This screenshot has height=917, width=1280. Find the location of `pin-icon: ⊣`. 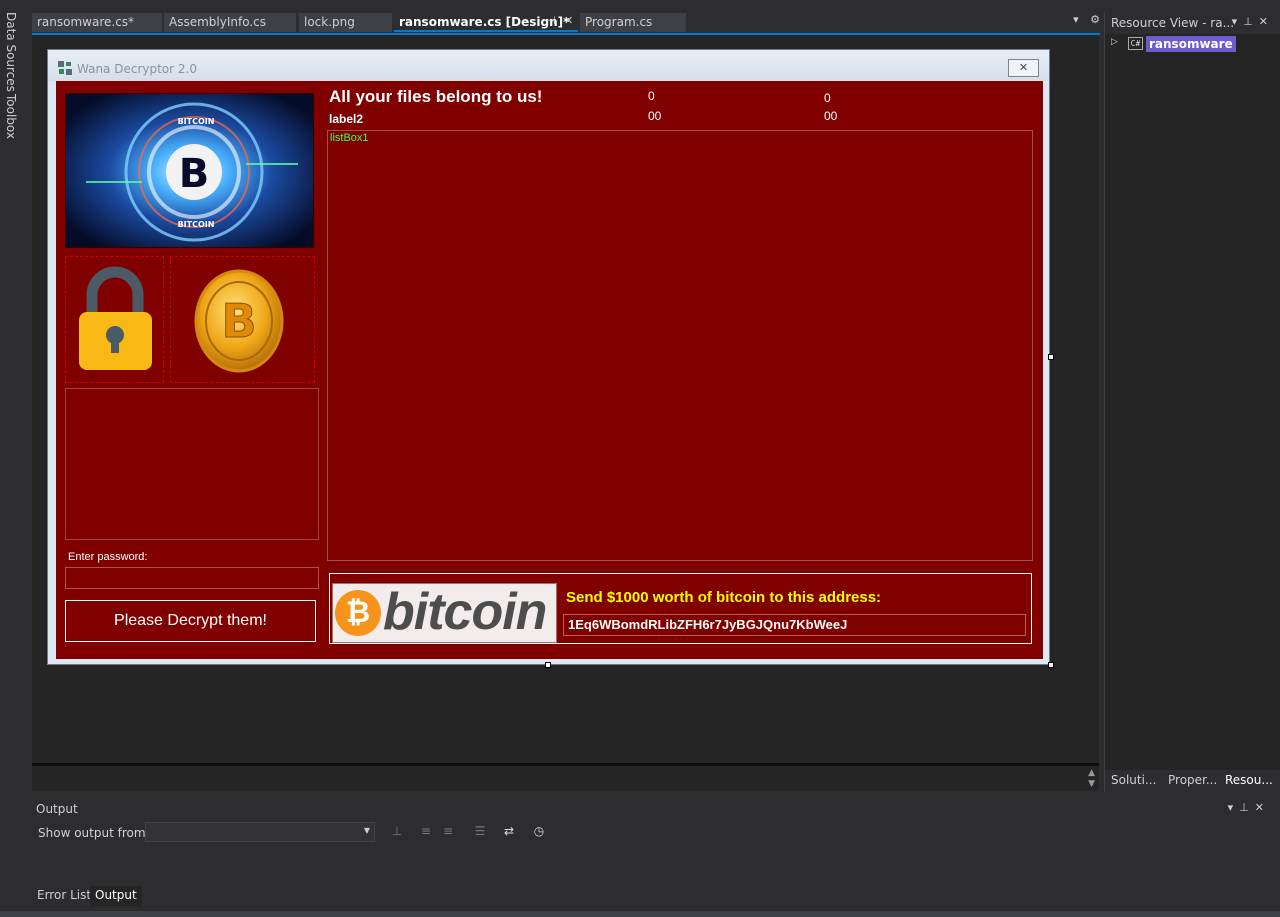

pin-icon: ⊣ is located at coordinates (551, 20).